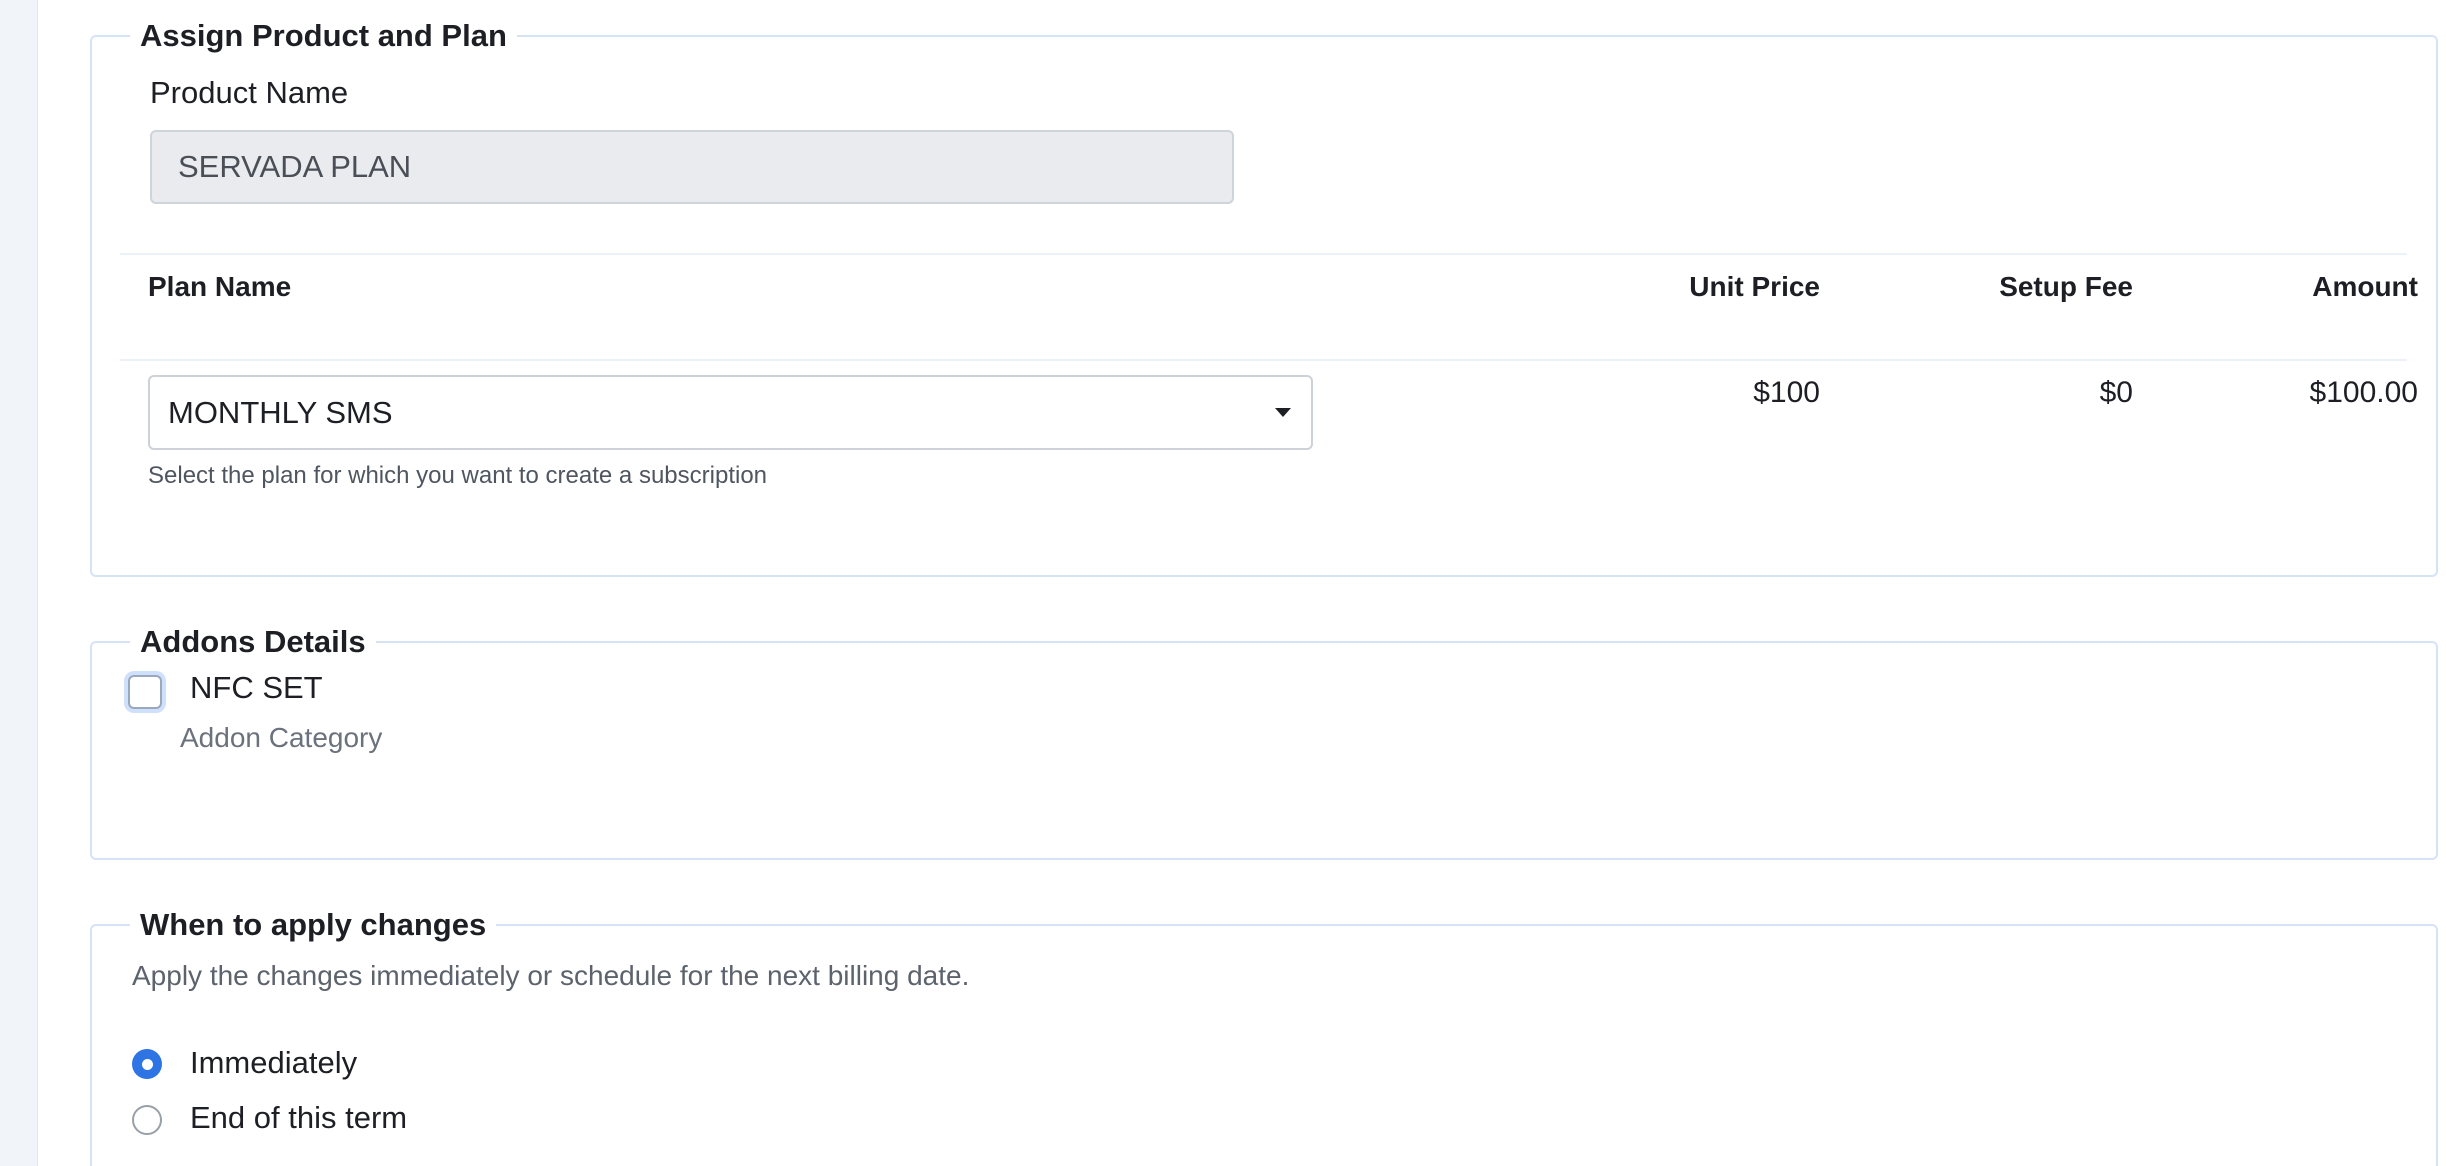 The width and height of the screenshot is (2446, 1166). What do you see at coordinates (2365, 286) in the screenshot?
I see `column-header-amount: Amount` at bounding box center [2365, 286].